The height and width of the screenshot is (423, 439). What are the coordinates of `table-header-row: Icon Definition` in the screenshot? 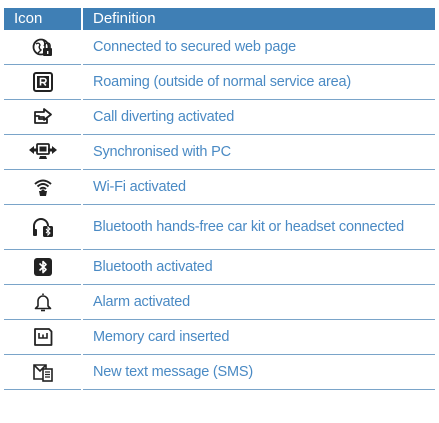 It's located at (219, 19).